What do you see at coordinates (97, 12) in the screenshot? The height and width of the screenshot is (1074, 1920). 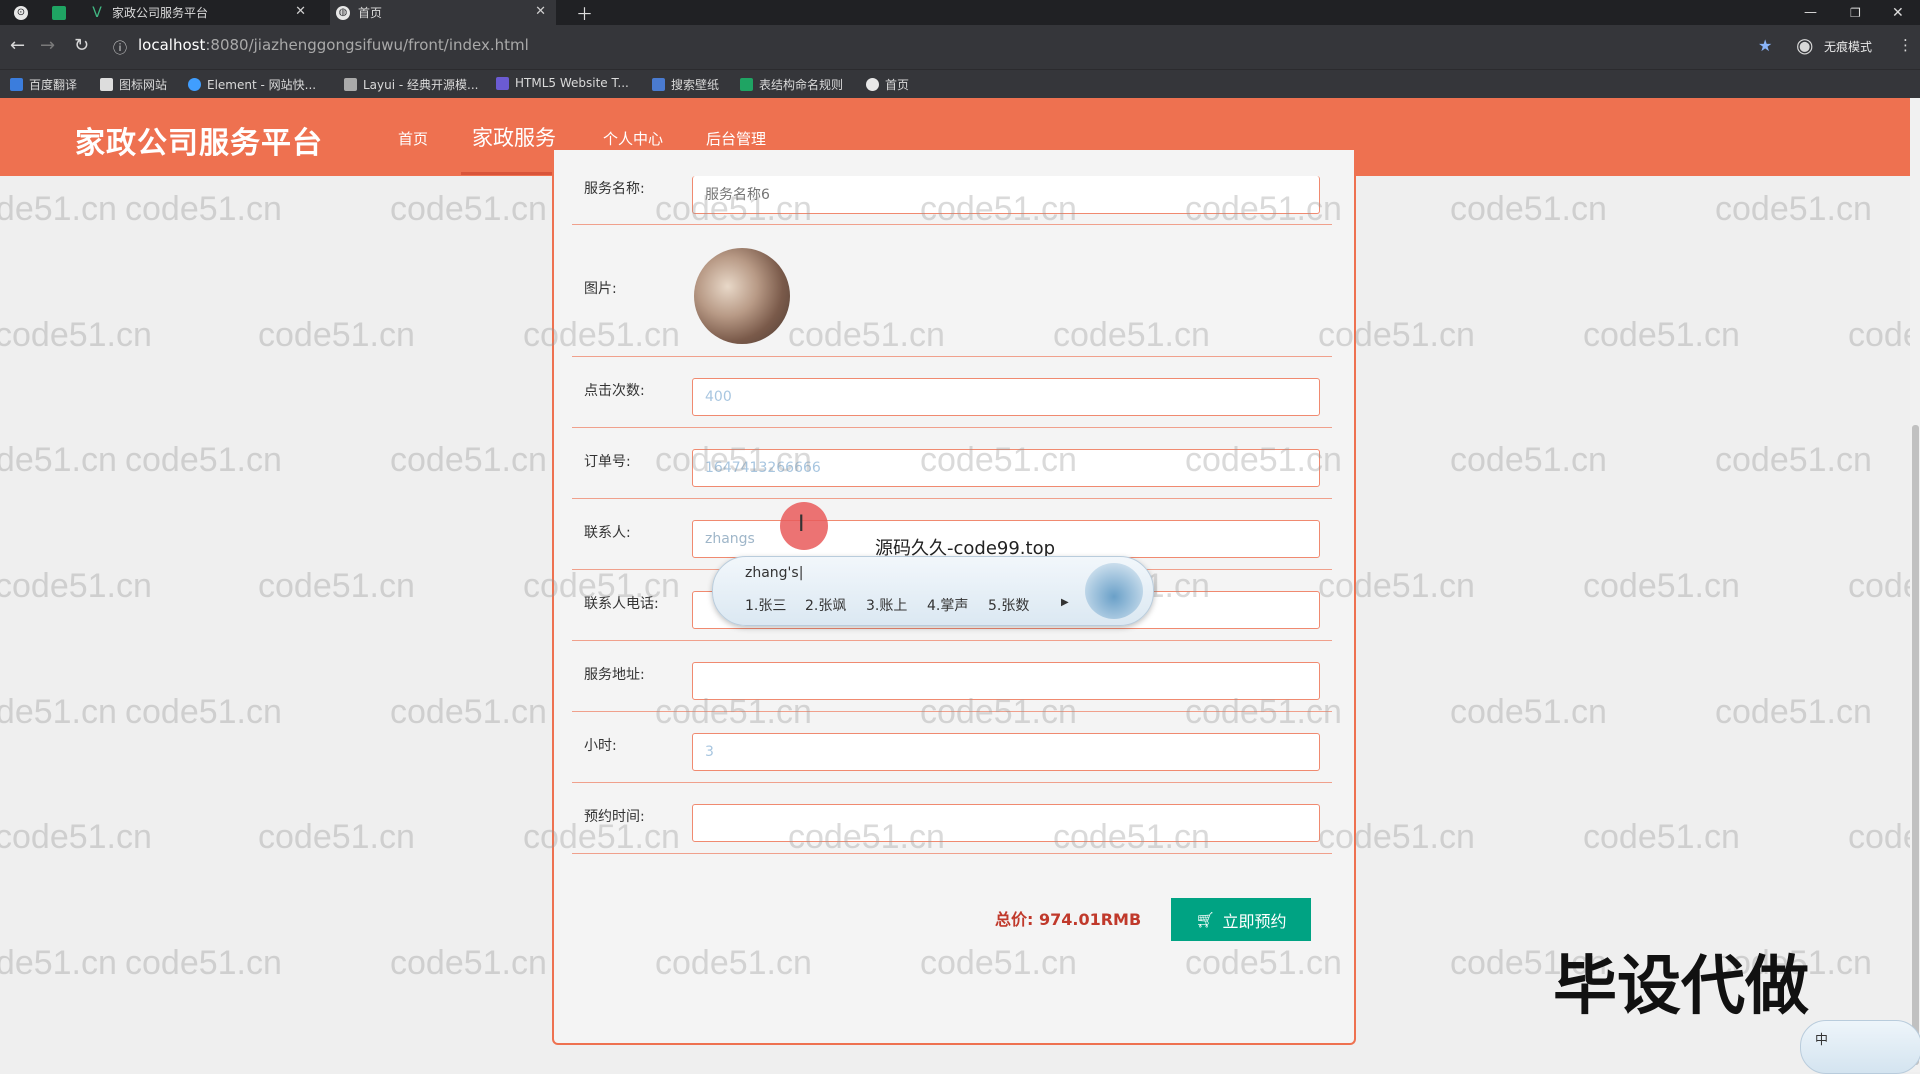 I see `vue-icon: V` at bounding box center [97, 12].